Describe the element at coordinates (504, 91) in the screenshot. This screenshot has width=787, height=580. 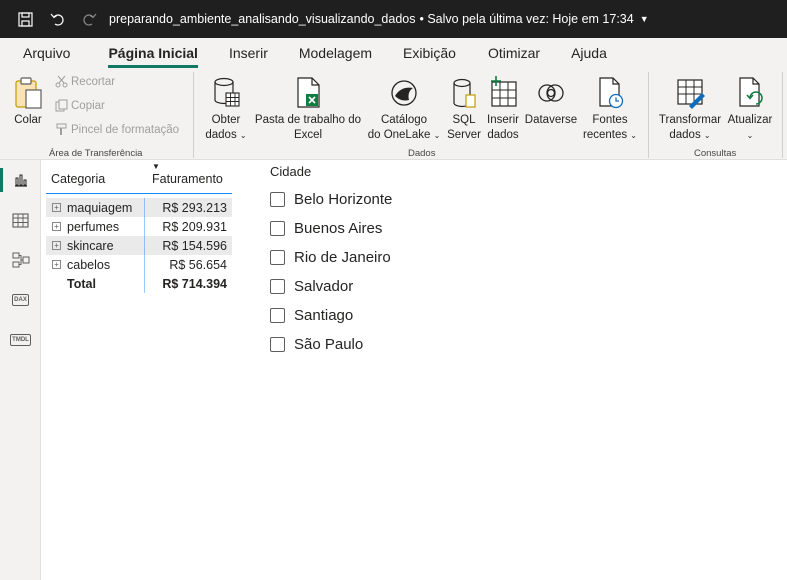
I see `table-plus-icon` at that location.